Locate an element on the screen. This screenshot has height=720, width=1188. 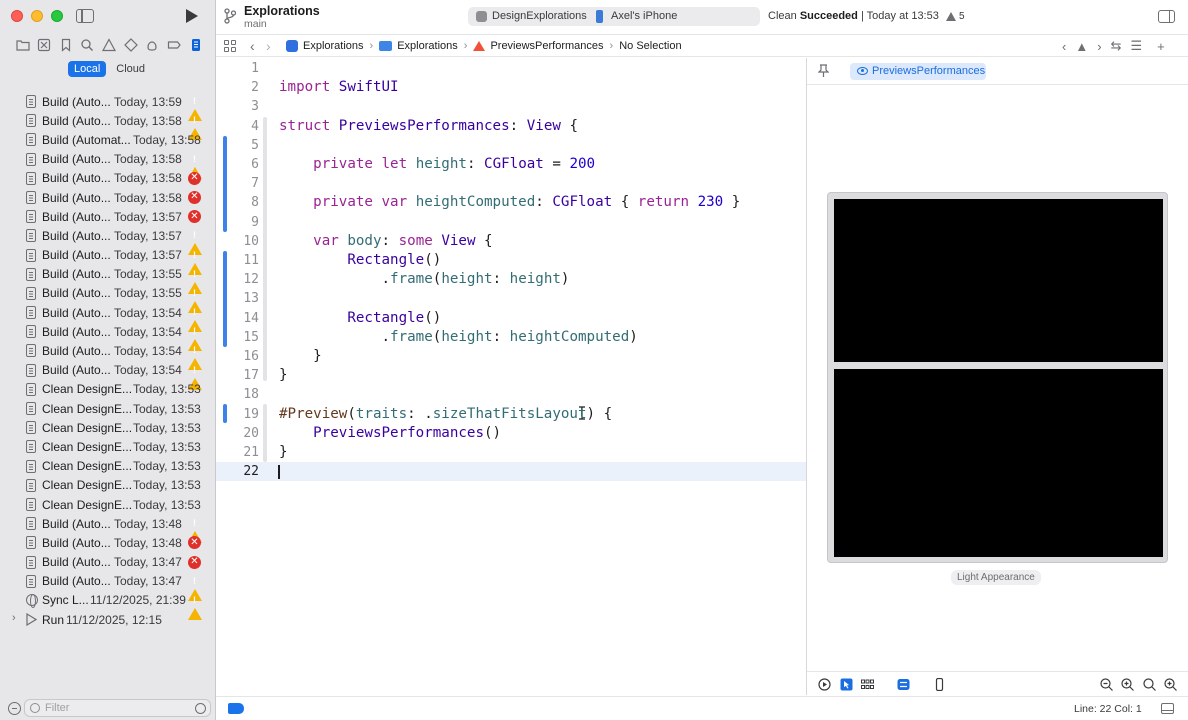
report-list-item: Build (Auto... Today, 13:57 is located at coordinates (107, 260).